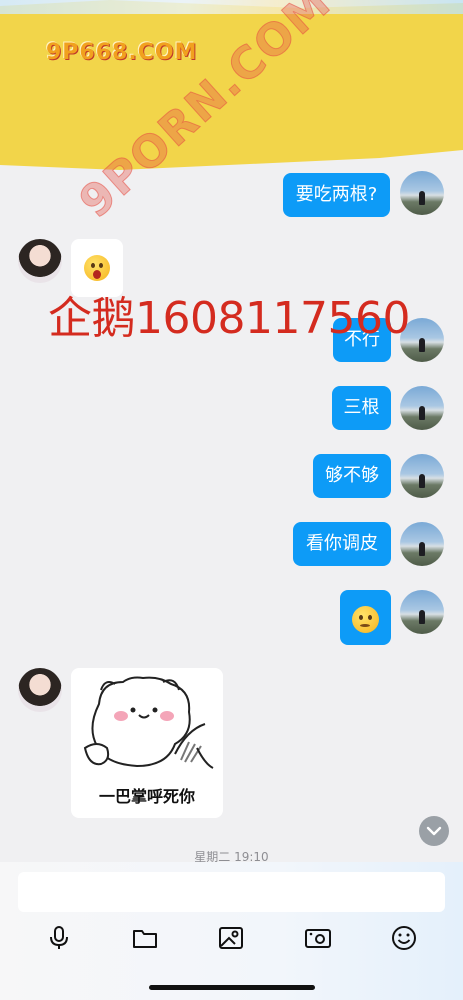 This screenshot has height=1000, width=463. What do you see at coordinates (232, 987) in the screenshot?
I see `home-indicator` at bounding box center [232, 987].